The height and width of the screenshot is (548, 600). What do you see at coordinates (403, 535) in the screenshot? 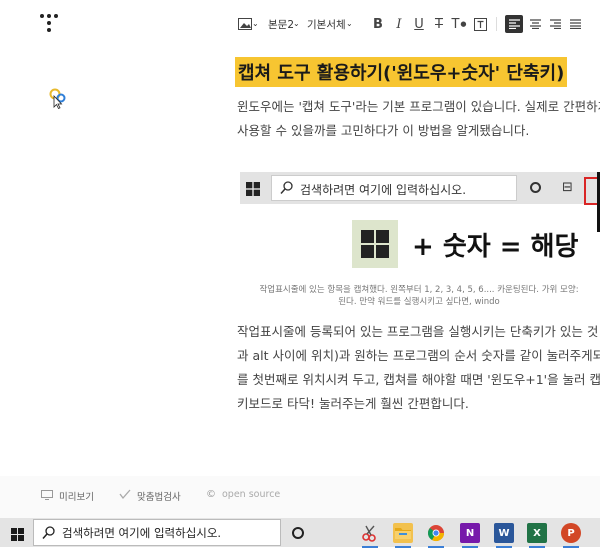
I see `file-explorer-icon` at bounding box center [403, 535].